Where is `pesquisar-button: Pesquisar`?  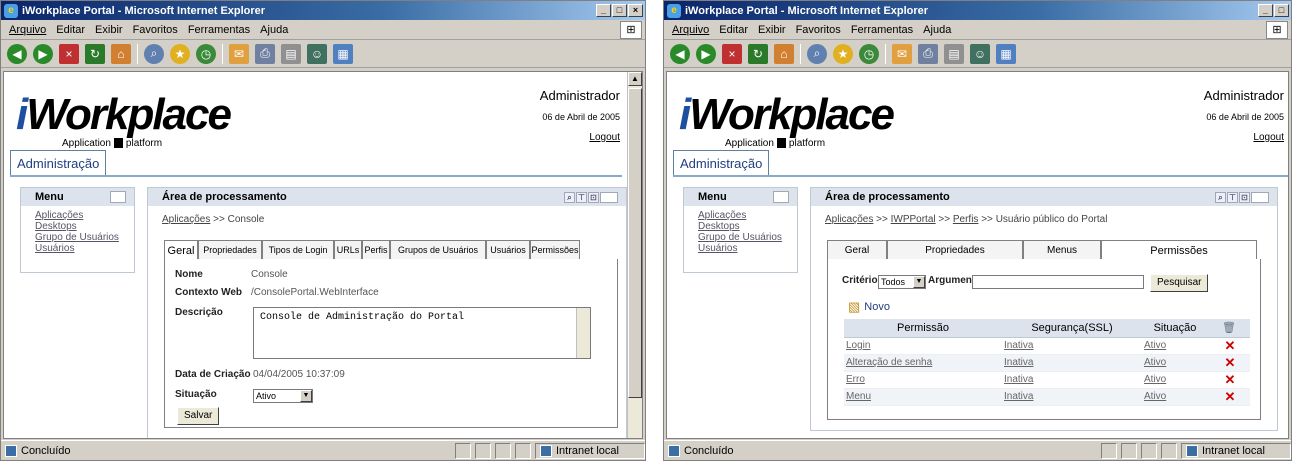
pesquisar-button: Pesquisar is located at coordinates (1179, 283).